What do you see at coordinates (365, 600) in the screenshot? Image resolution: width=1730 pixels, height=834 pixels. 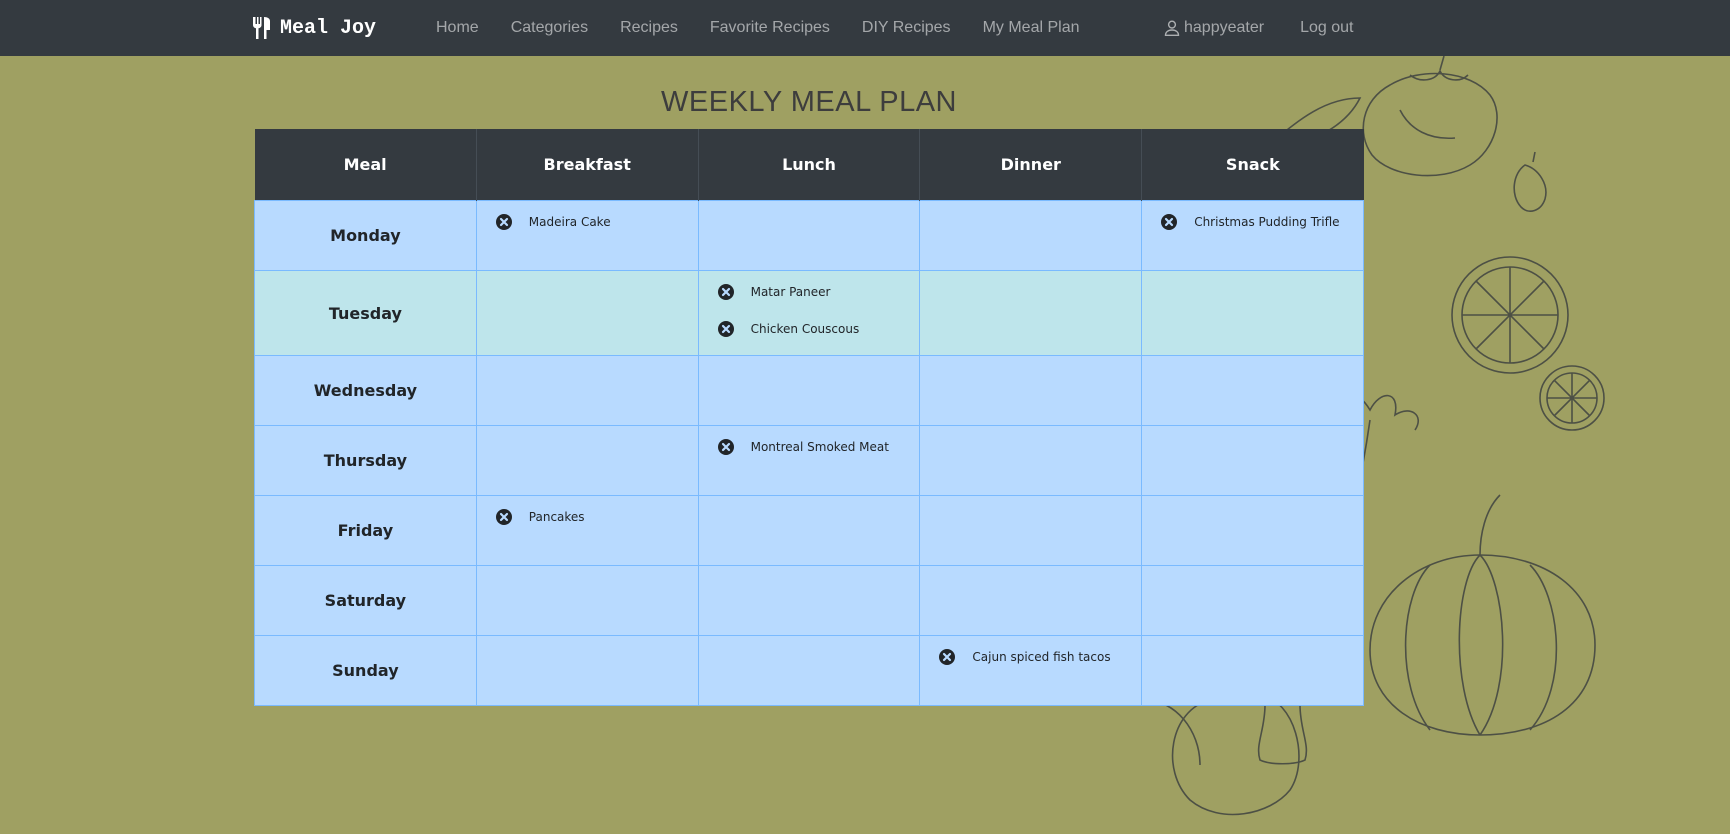 I see `day-label: Saturday` at bounding box center [365, 600].